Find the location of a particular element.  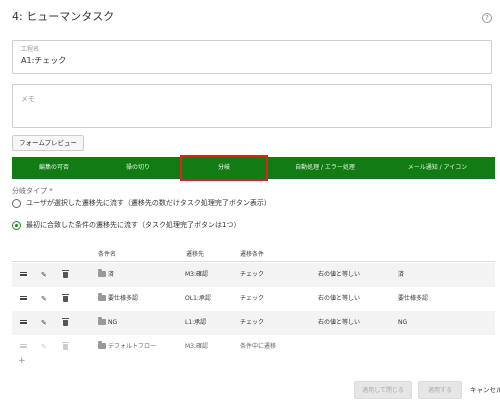

memo-placeholder: メモ is located at coordinates (28, 99).